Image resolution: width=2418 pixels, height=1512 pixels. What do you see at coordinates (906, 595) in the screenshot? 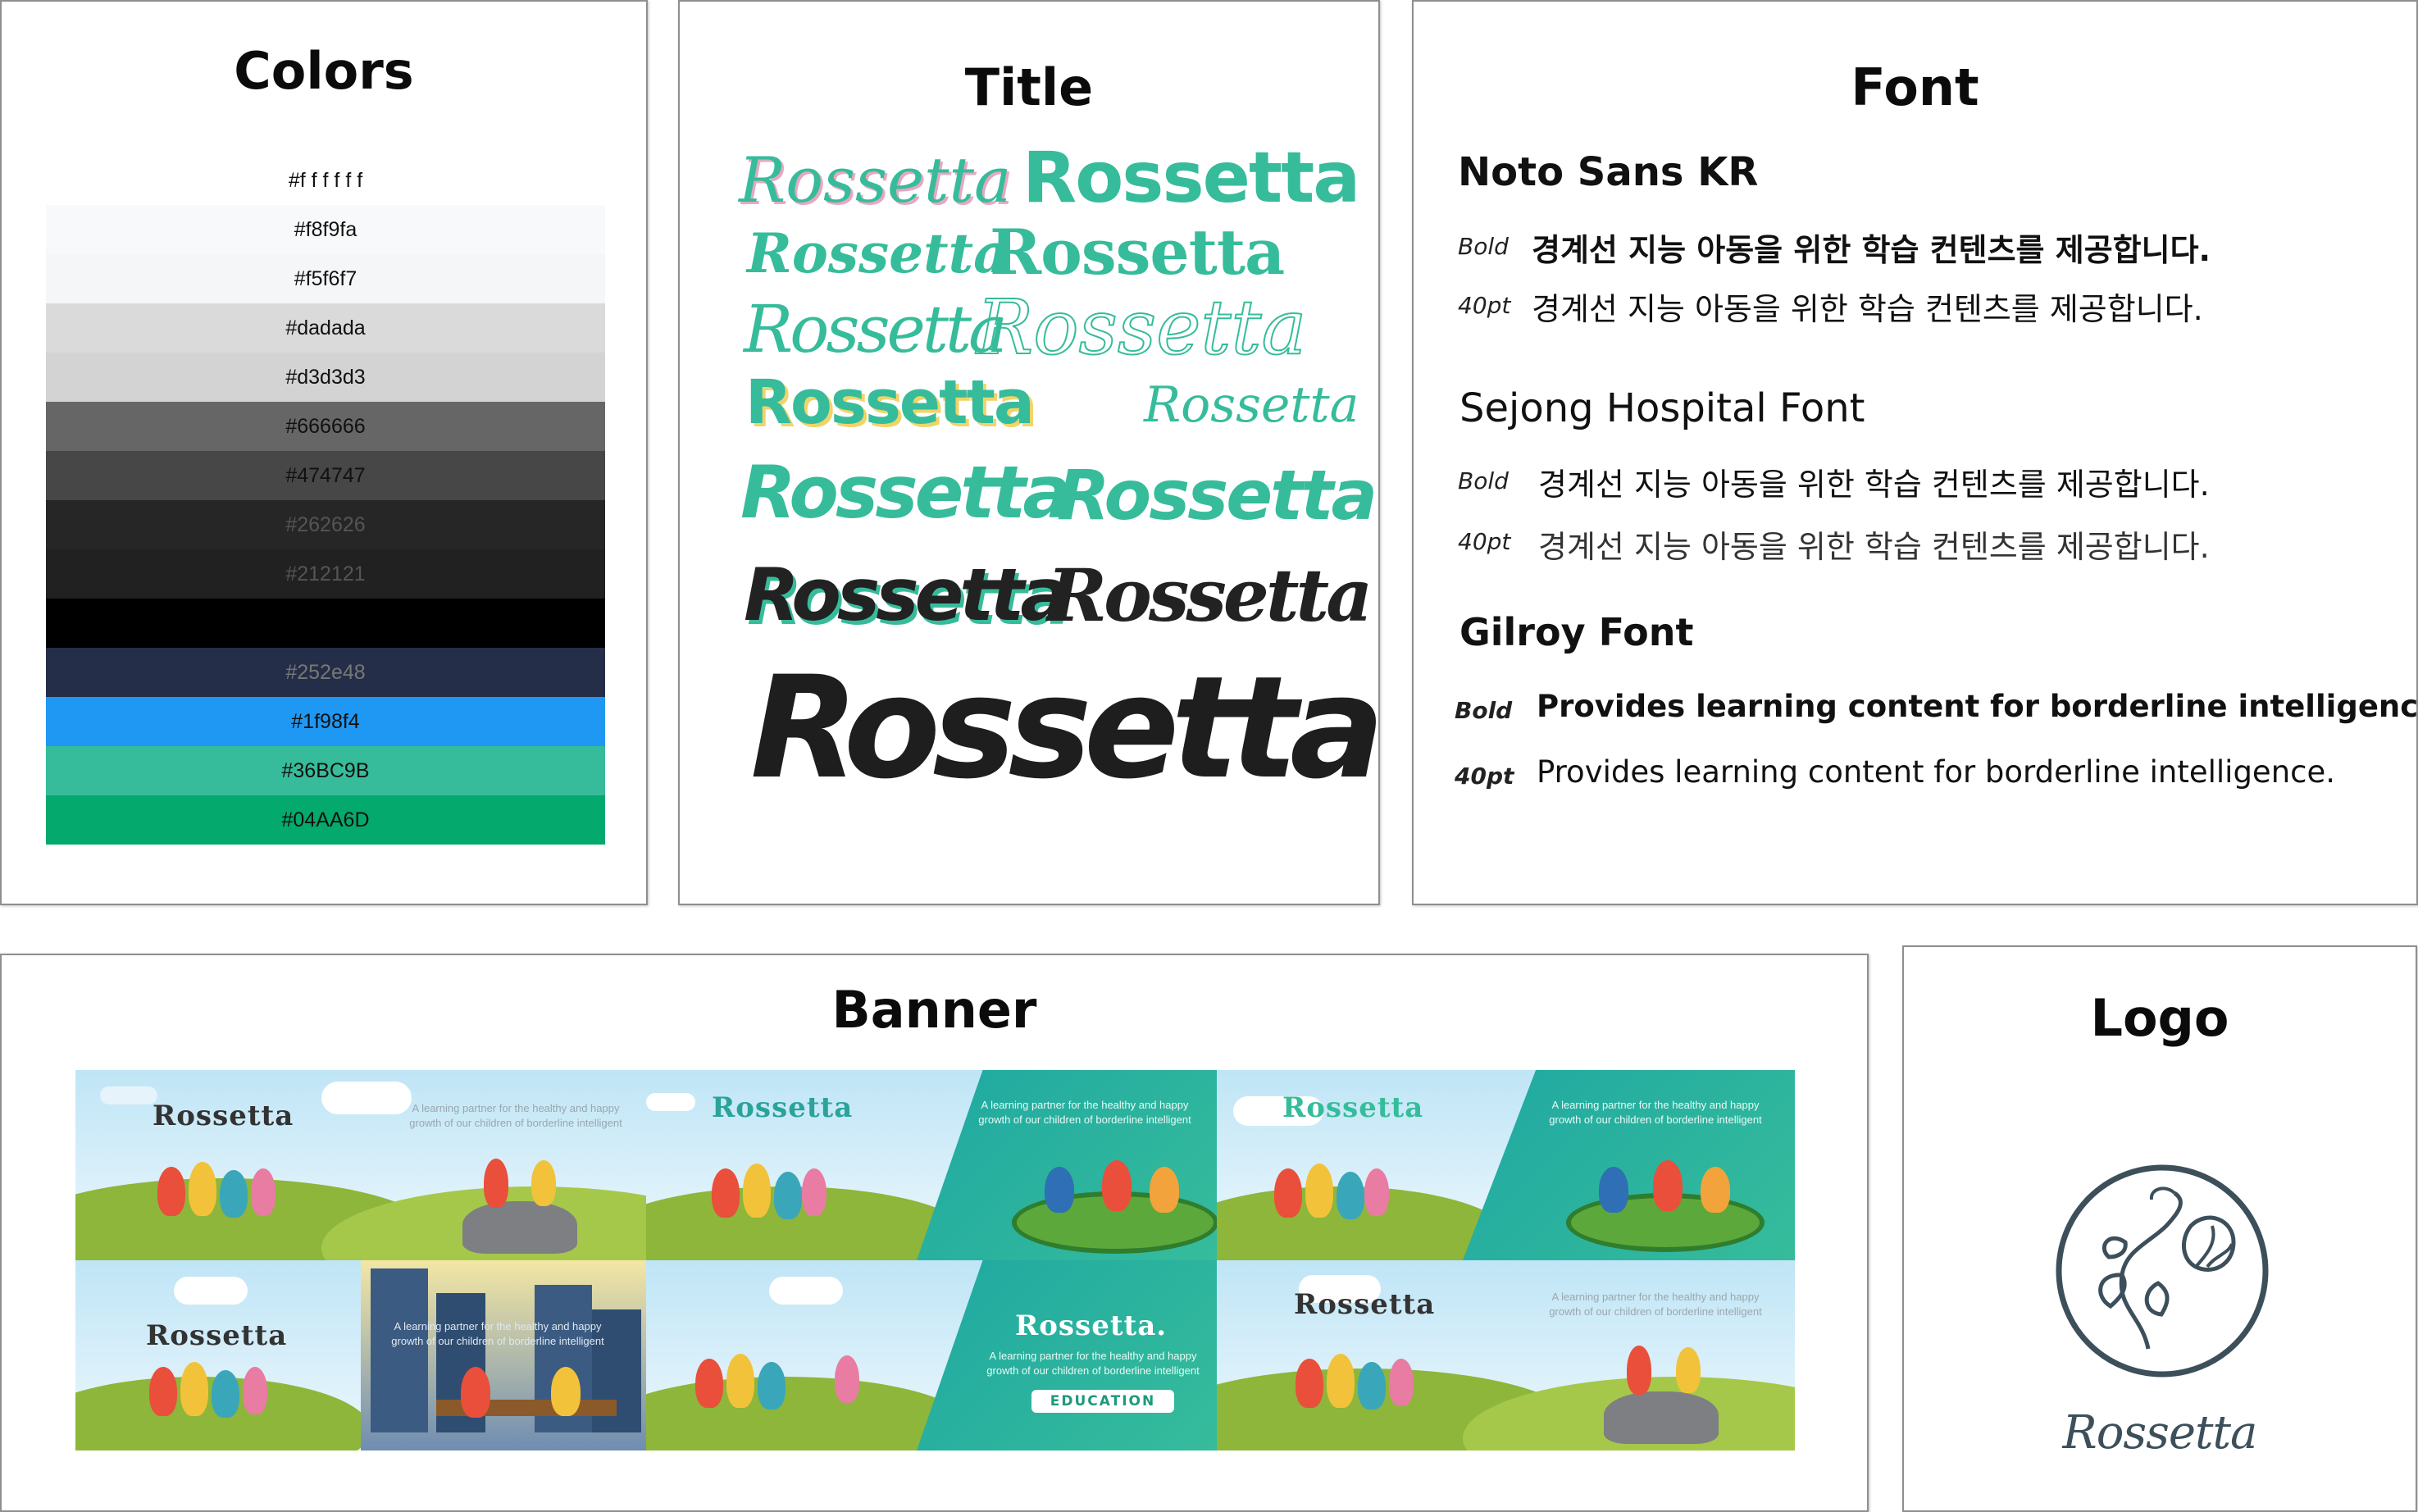
I see `title-sample-11: Rossetta` at bounding box center [906, 595].